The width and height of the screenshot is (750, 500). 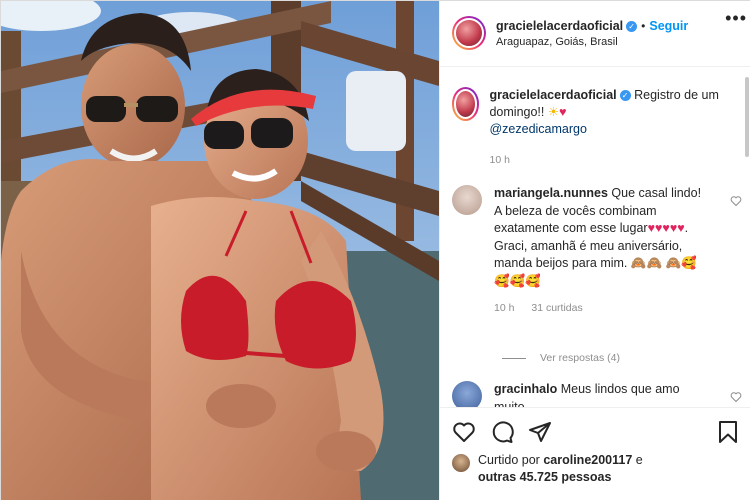 I want to click on bookmark-icon, so click(x=728, y=432).